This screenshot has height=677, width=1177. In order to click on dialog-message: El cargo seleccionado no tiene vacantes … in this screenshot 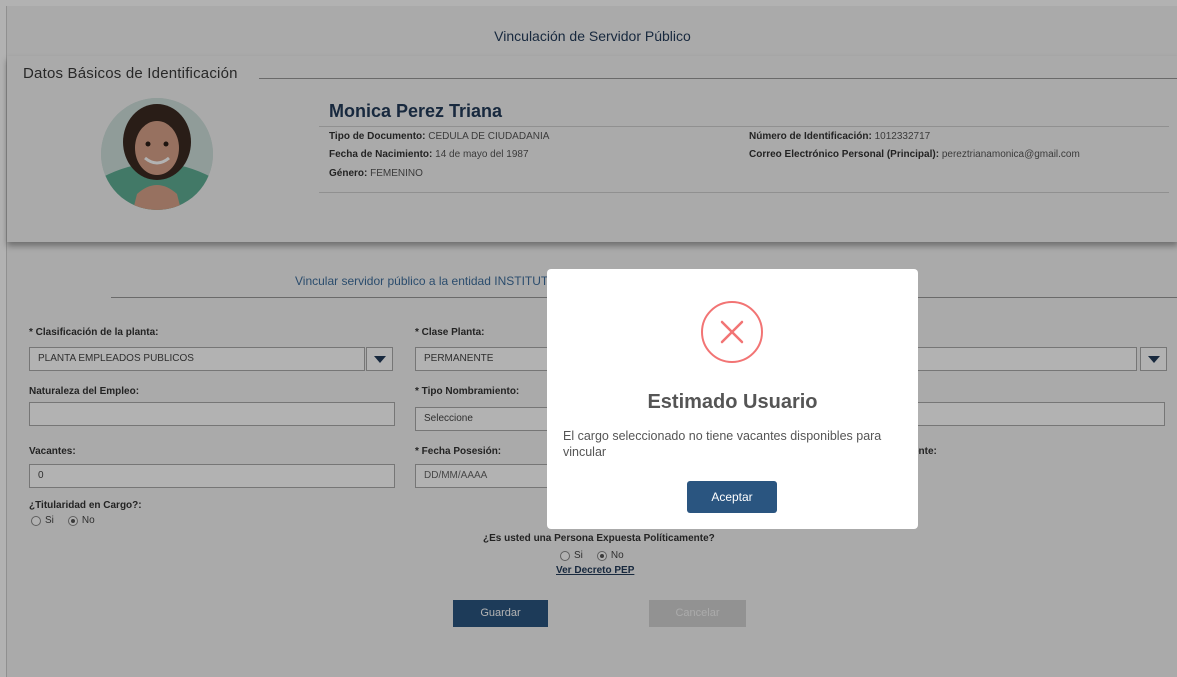, I will do `click(722, 444)`.